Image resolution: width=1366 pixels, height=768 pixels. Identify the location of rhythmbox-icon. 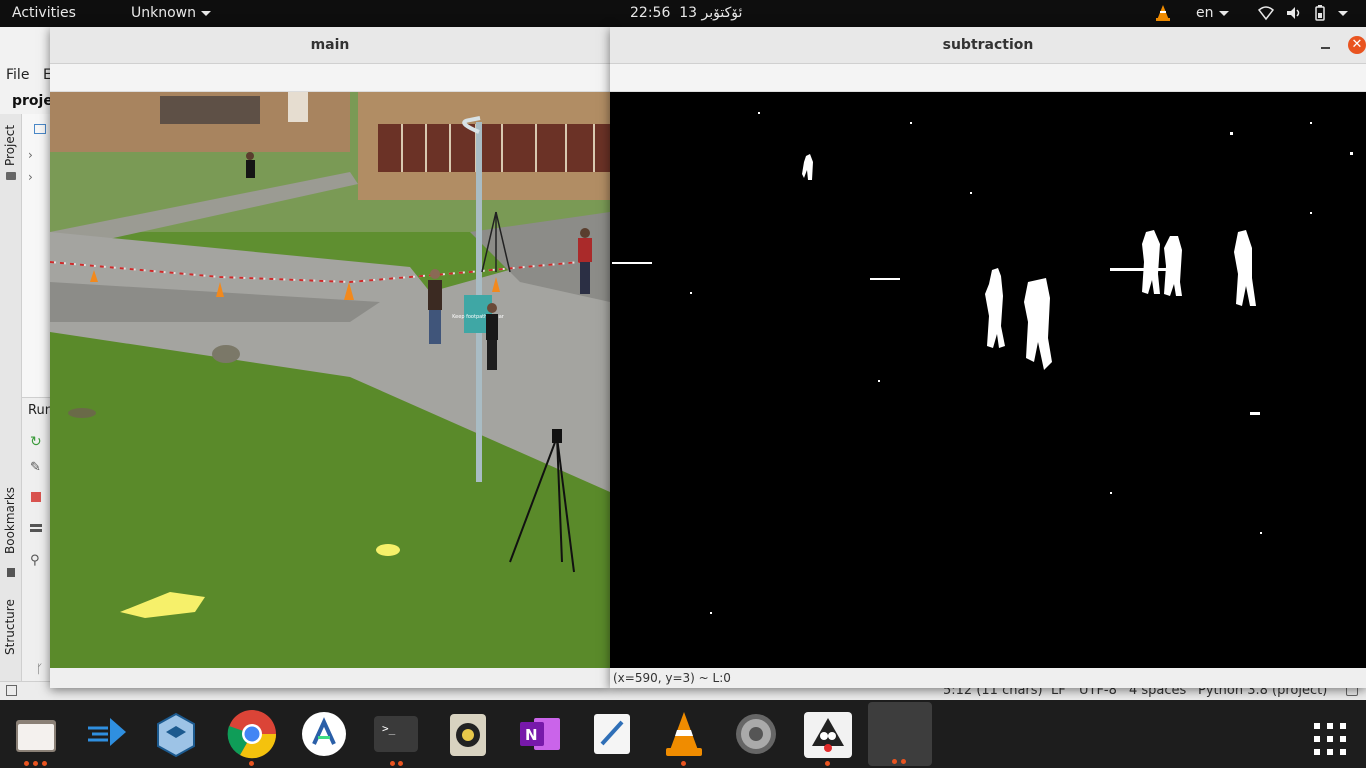
(468, 735).